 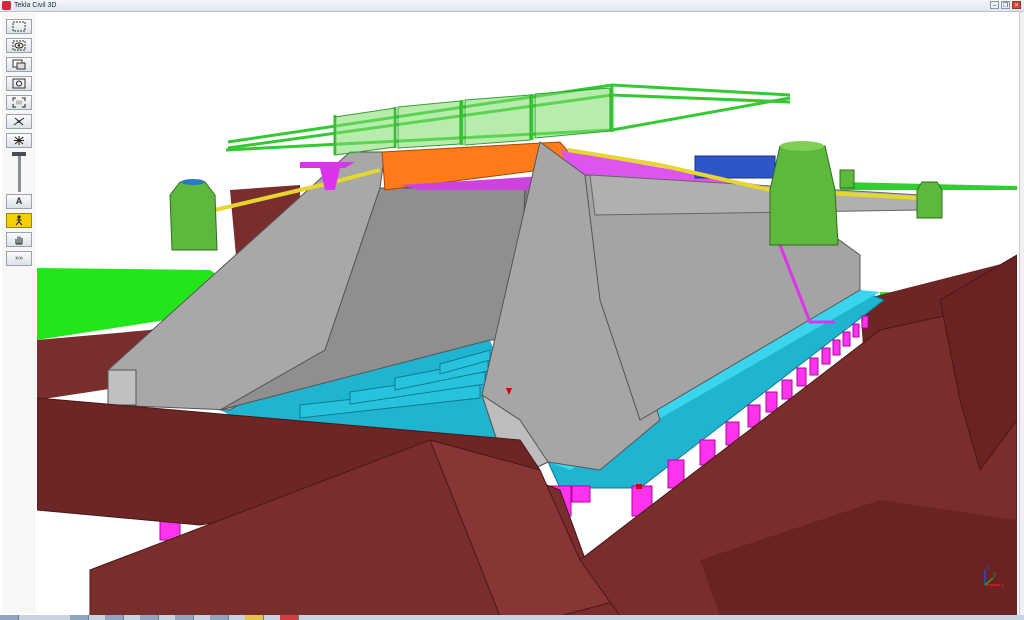 What do you see at coordinates (35, 5) in the screenshot?
I see `window-title: Tekla Civil 3D` at bounding box center [35, 5].